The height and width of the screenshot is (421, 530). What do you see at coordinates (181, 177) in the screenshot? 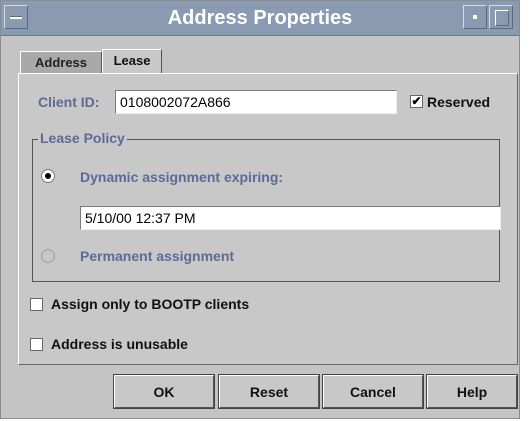
I see `dynamic-assignment-label: Dynamic assignment expiring:` at bounding box center [181, 177].